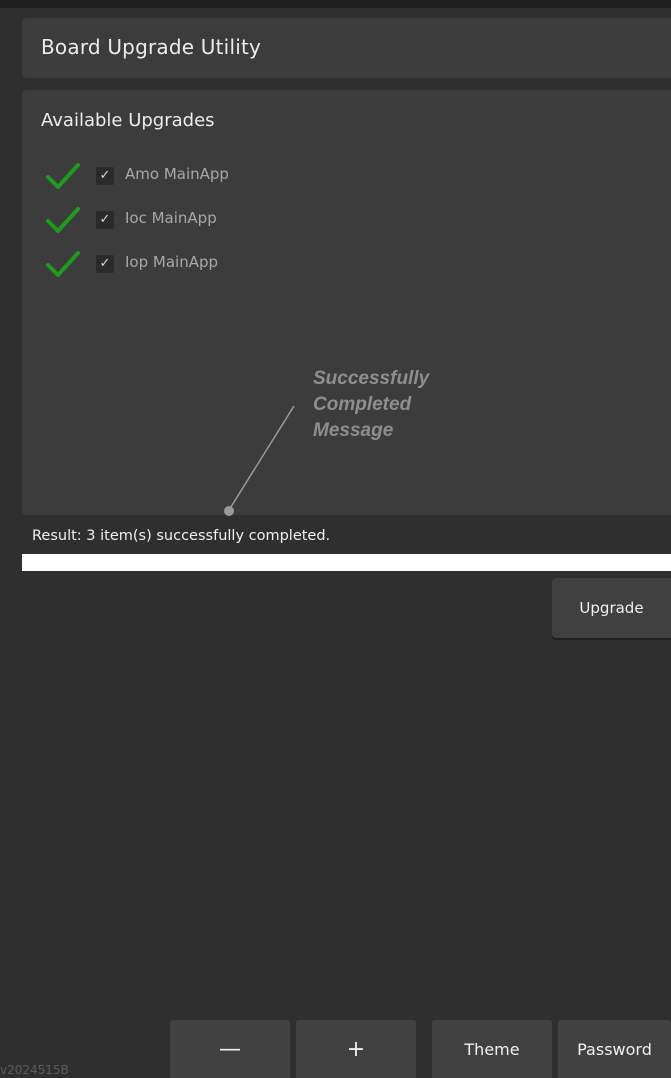 This screenshot has width=671, height=1078. Describe the element at coordinates (177, 174) in the screenshot. I see `upgrade-label-amo: Amo MainApp` at that location.